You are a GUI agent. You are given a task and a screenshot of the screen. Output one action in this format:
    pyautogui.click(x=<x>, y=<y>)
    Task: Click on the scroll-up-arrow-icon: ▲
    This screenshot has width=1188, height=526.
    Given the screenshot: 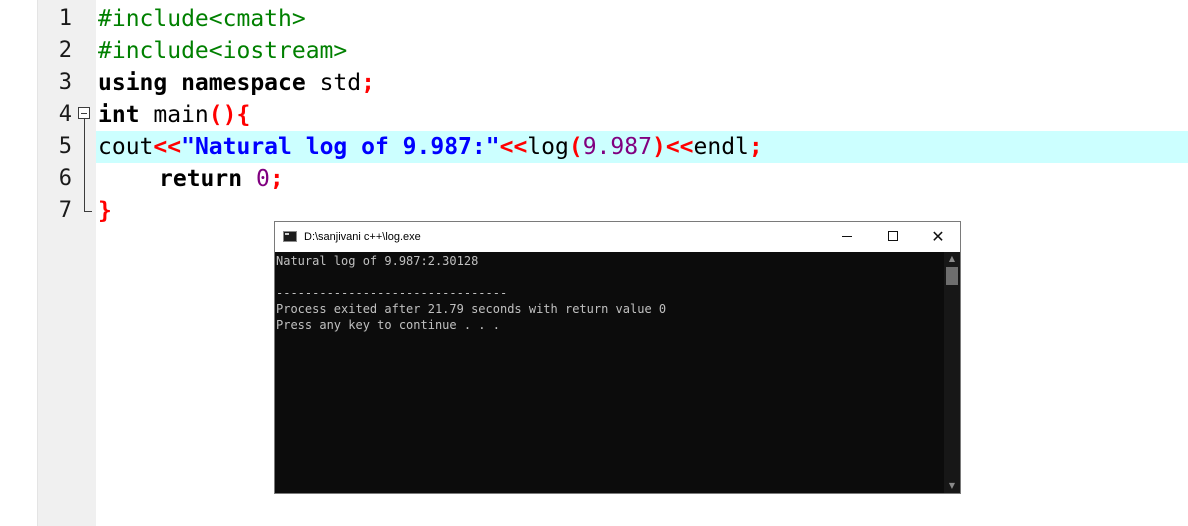 What is the action you would take?
    pyautogui.click(x=952, y=259)
    